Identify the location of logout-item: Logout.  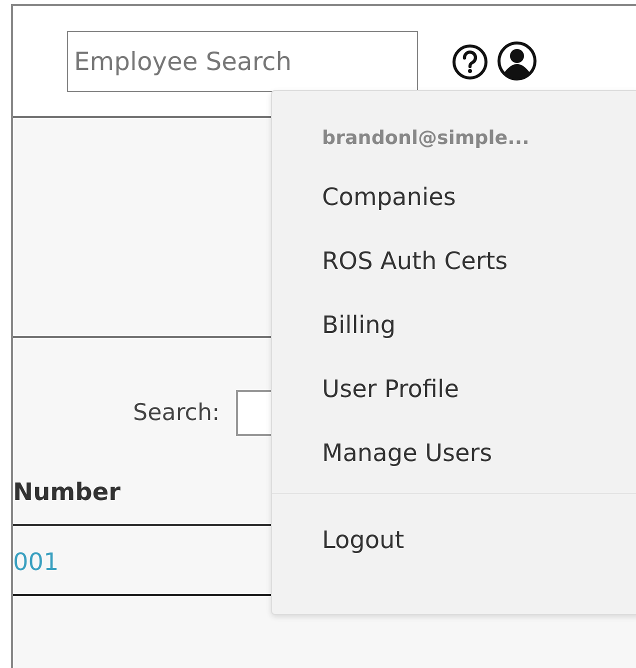
(338, 540).